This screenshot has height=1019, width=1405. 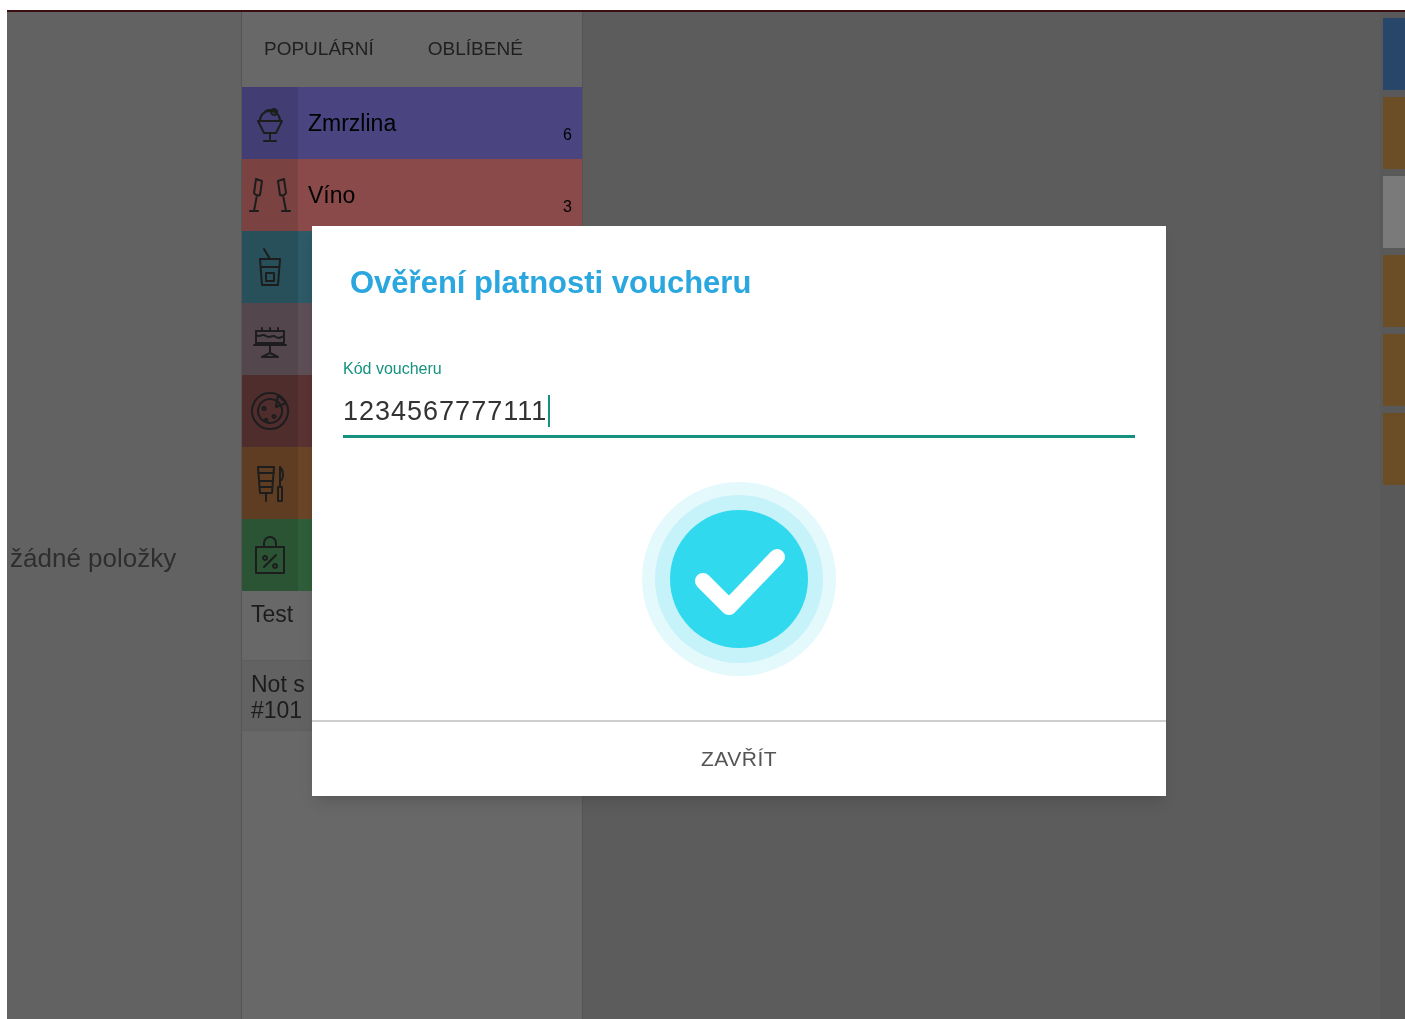 I want to click on category-name: Zmrzlina, so click(x=352, y=123).